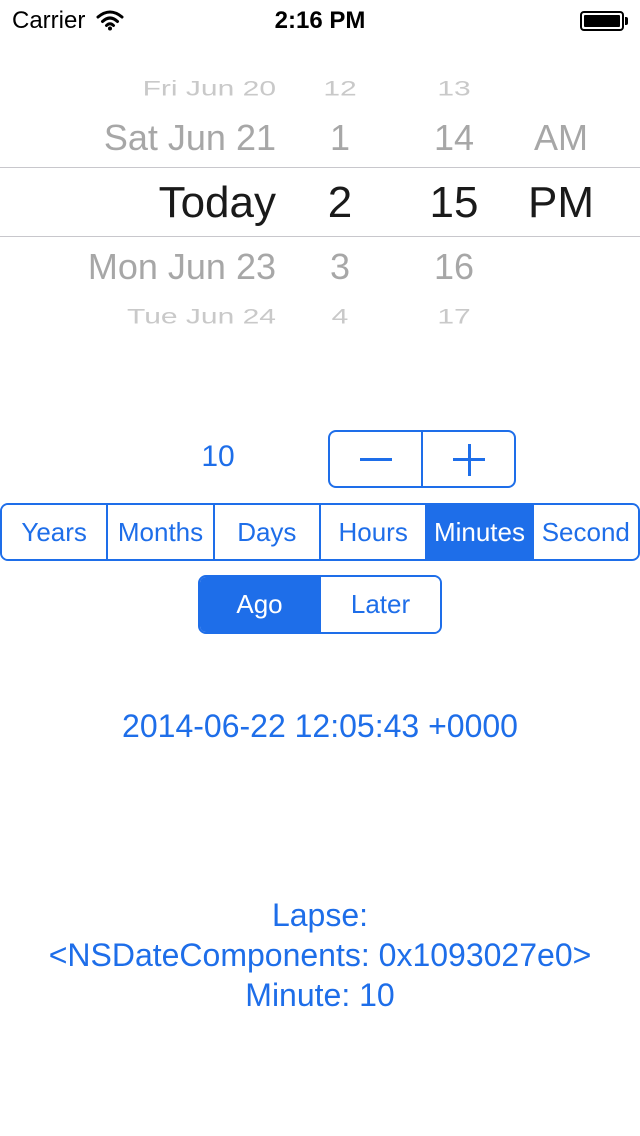 This screenshot has height=1136, width=640. I want to click on segment-seconds: Second, so click(584, 532).